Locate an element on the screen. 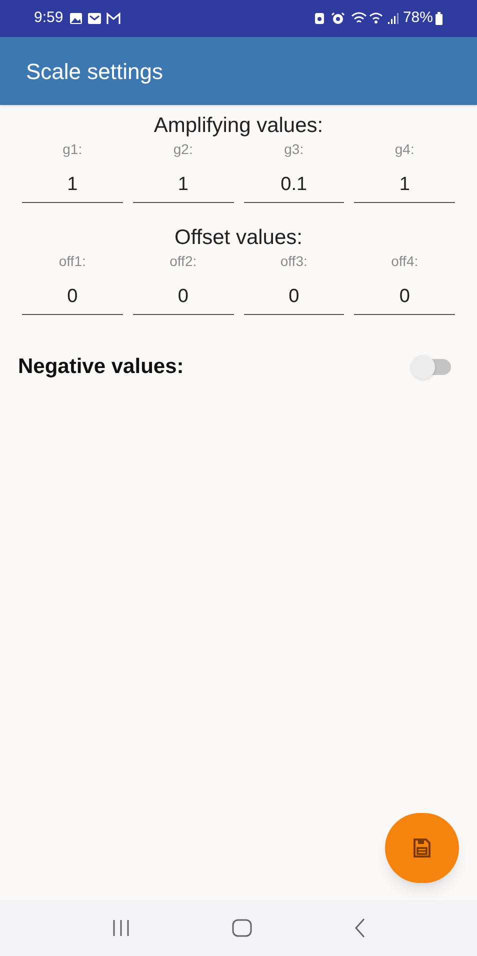 The width and height of the screenshot is (477, 956). image-icon is located at coordinates (76, 18).